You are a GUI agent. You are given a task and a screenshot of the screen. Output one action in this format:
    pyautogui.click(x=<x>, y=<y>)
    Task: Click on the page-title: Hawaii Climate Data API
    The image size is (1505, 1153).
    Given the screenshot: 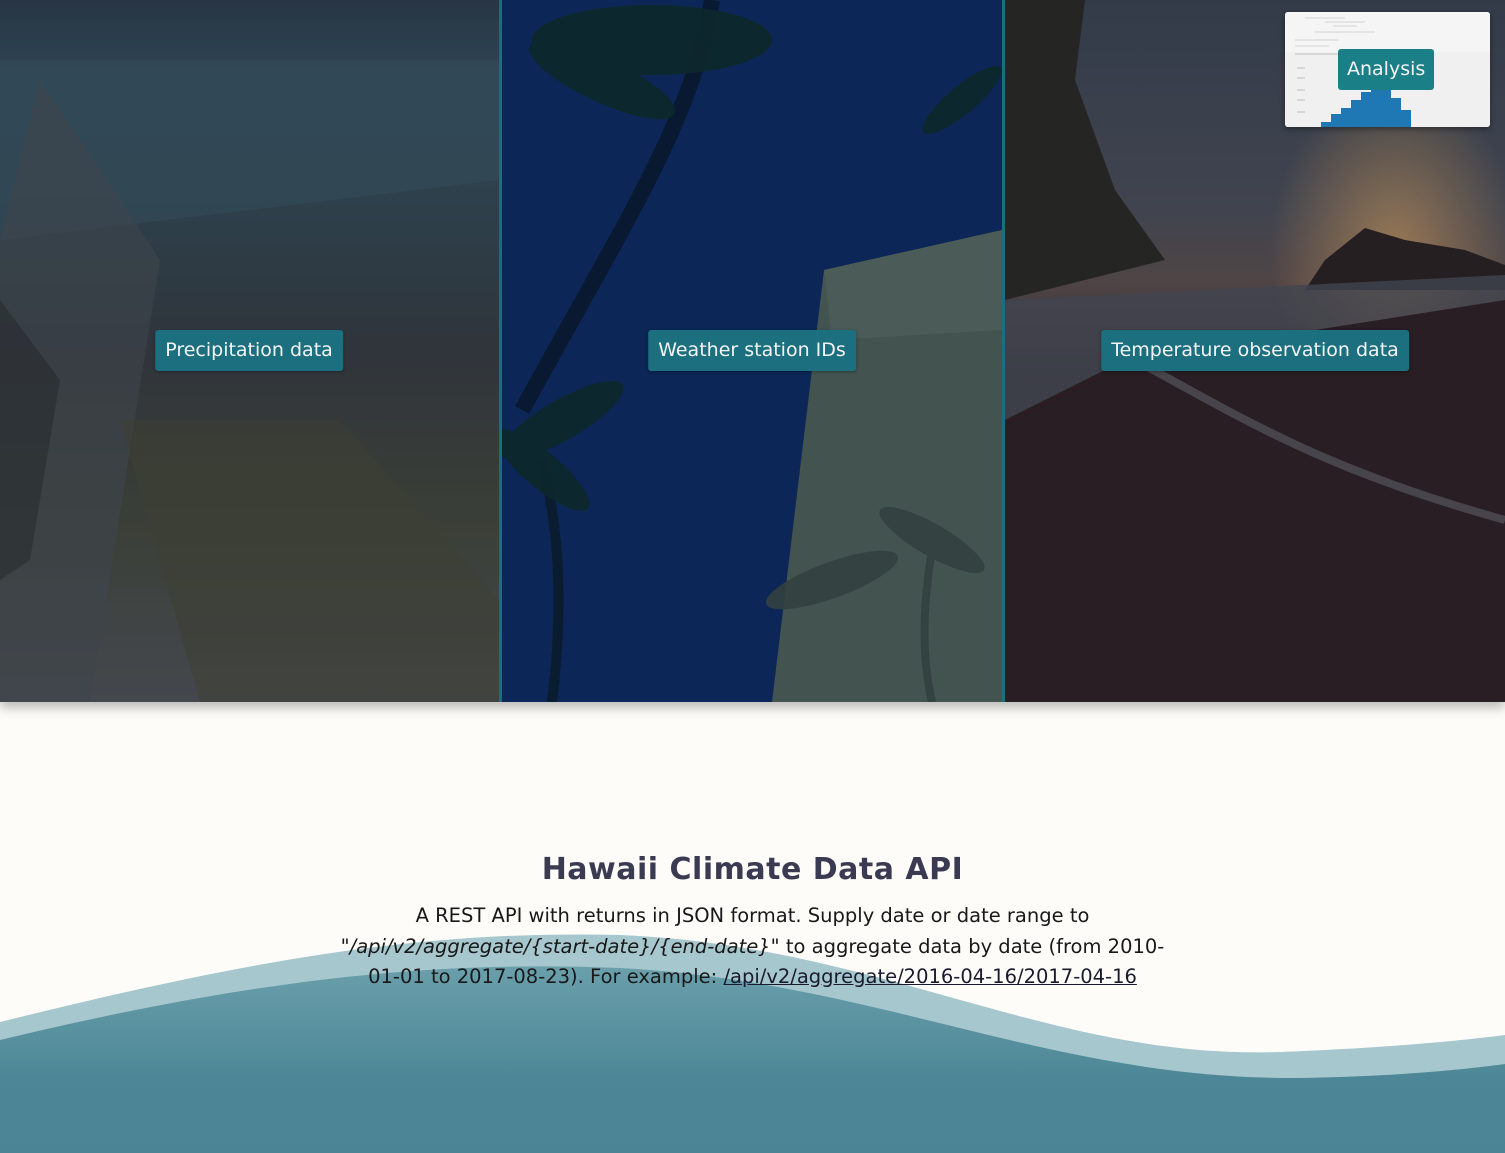 What is the action you would take?
    pyautogui.click(x=752, y=869)
    